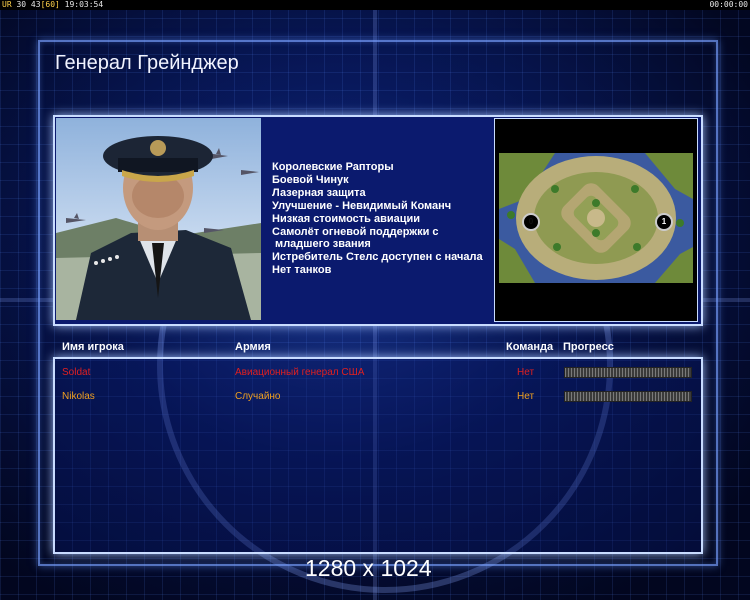  I want to click on player-start-marker-label: 1, so click(664, 221).